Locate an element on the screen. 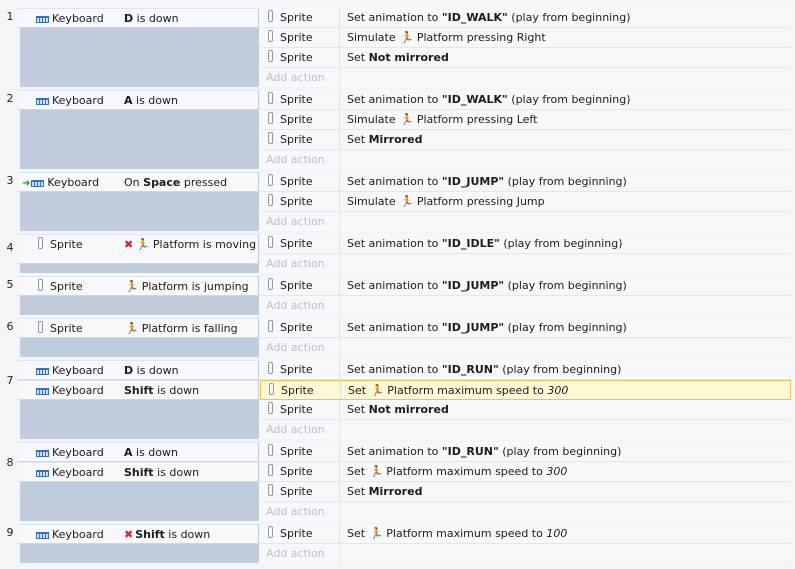 Image resolution: width=795 pixels, height=569 pixels. action-row: Sprite Simulate 🏃 Platform pressing Right is located at coordinates (525, 38).